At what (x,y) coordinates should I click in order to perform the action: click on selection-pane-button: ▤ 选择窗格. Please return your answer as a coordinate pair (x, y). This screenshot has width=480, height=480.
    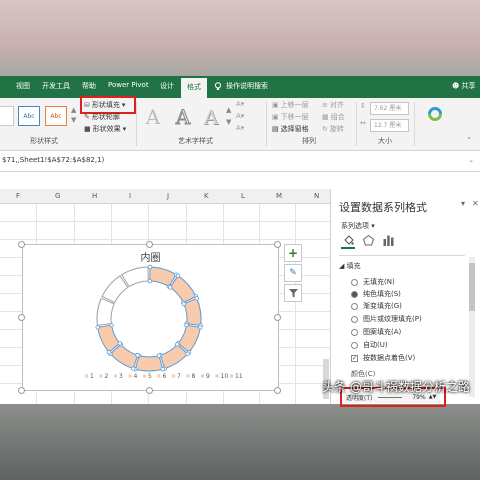
    Looking at the image, I should click on (290, 129).